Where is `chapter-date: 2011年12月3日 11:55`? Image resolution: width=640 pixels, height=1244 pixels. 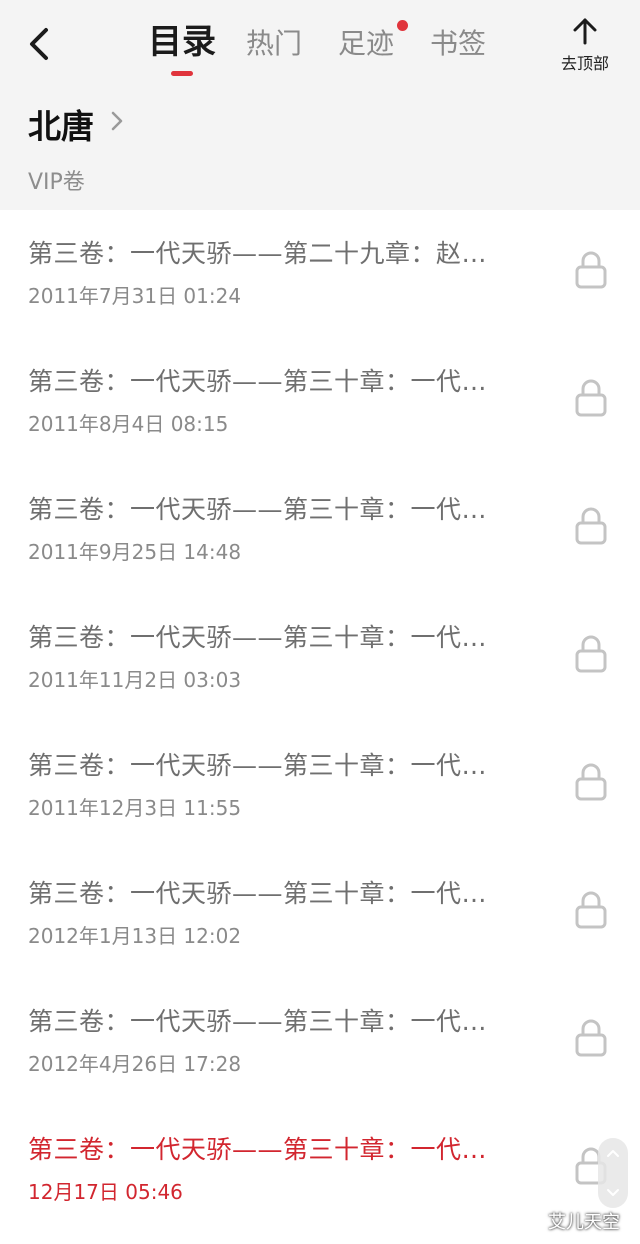
chapter-date: 2011年12月3日 11:55 is located at coordinates (135, 808).